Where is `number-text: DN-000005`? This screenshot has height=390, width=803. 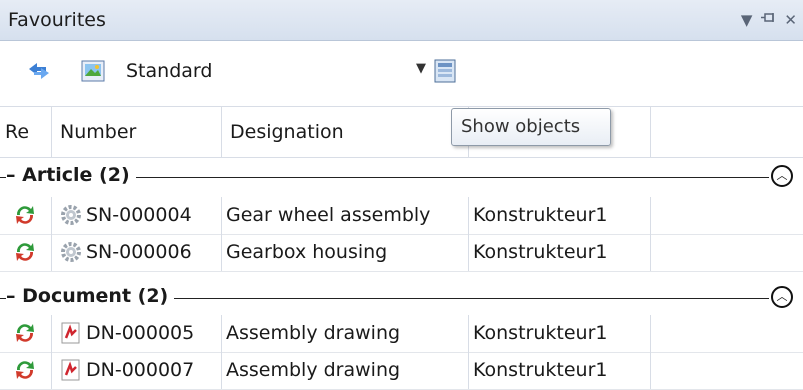
number-text: DN-000005 is located at coordinates (140, 333).